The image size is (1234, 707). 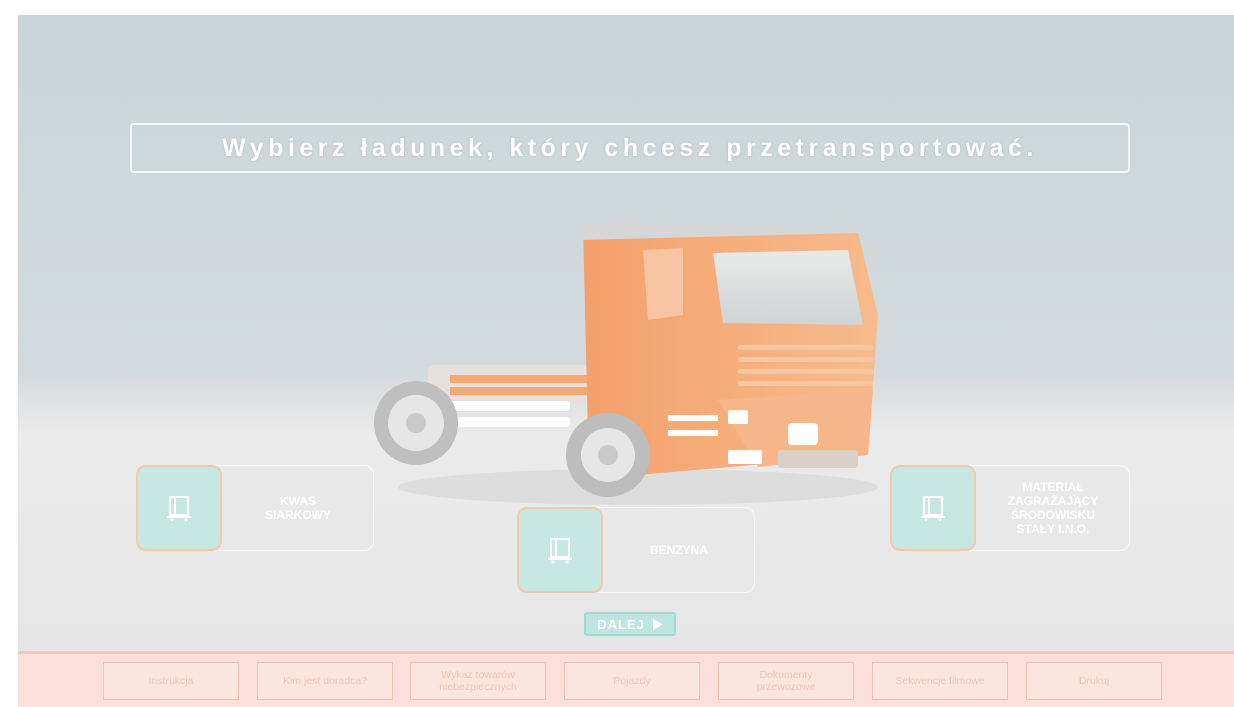 I want to click on nav-film-sequences-button: Sekwencje filmowe, so click(x=940, y=681).